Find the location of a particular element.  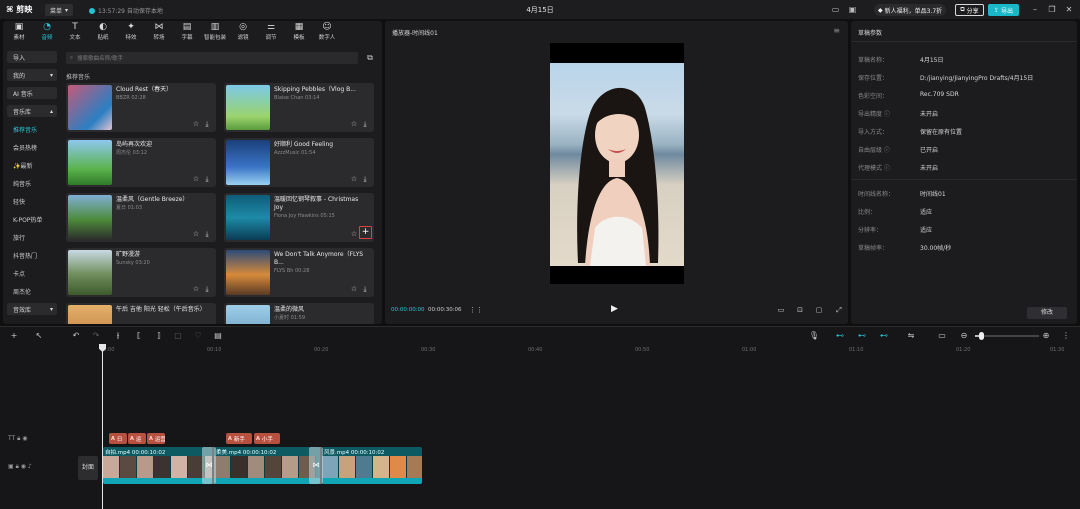

close-icon: ✕ is located at coordinates (1069, 10).